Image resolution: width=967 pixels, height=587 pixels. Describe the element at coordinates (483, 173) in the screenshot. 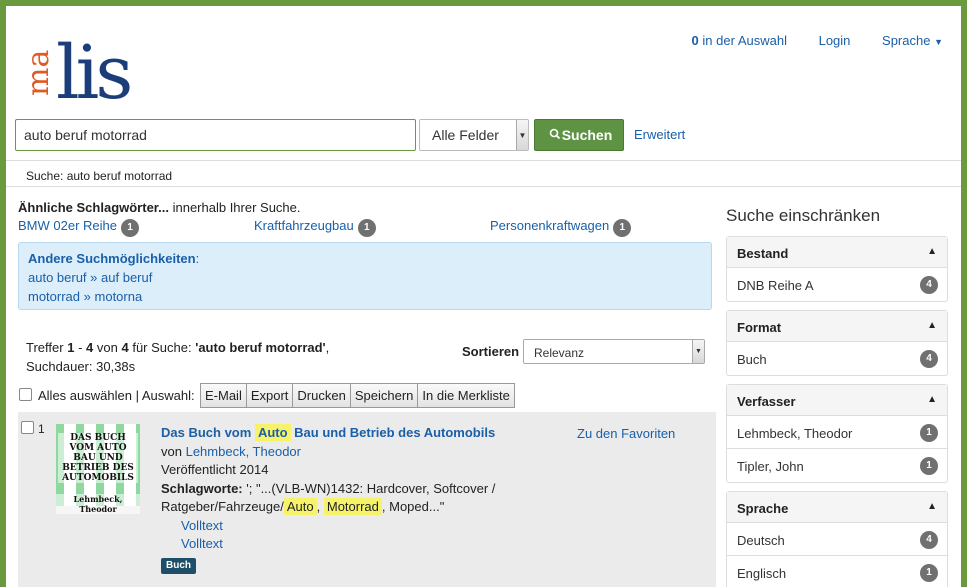

I see `breadcrumb: Suche: auto beruf motorrad` at that location.